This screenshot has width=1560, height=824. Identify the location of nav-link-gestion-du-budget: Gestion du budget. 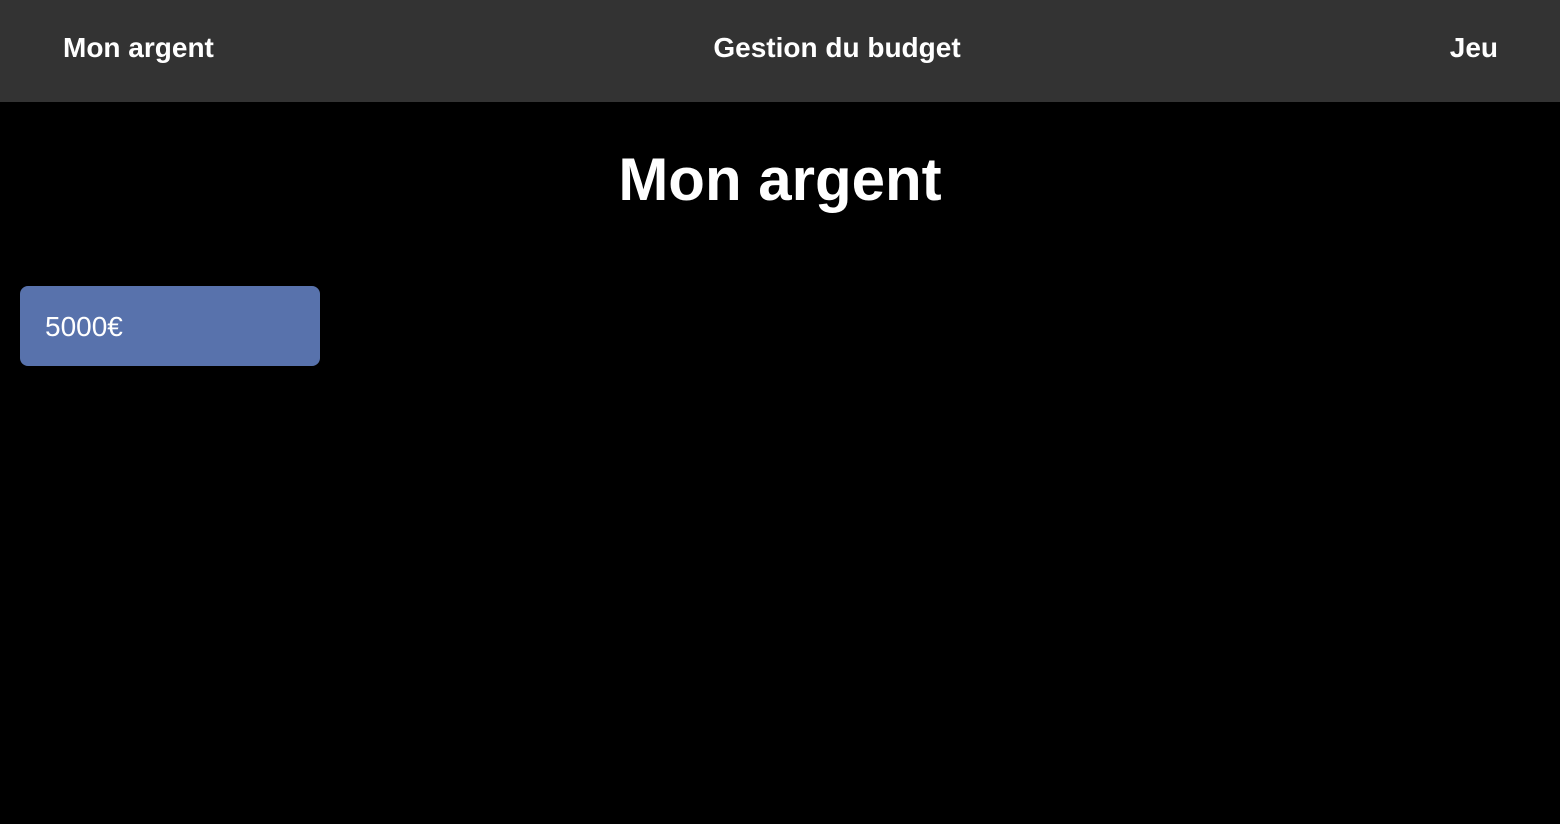
(780, 48).